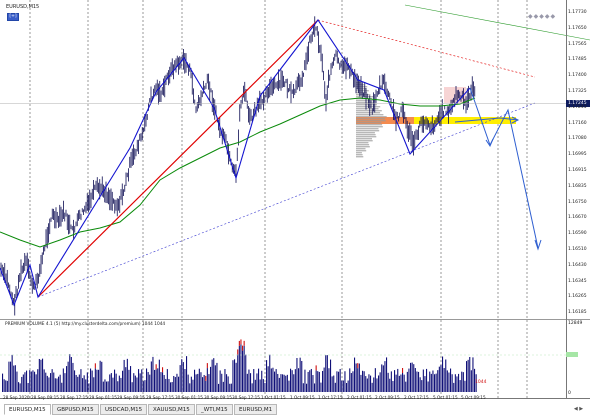  Describe the element at coordinates (273, 397) in the screenshot. I see `time-label: 1 Oct 01:15` at that location.